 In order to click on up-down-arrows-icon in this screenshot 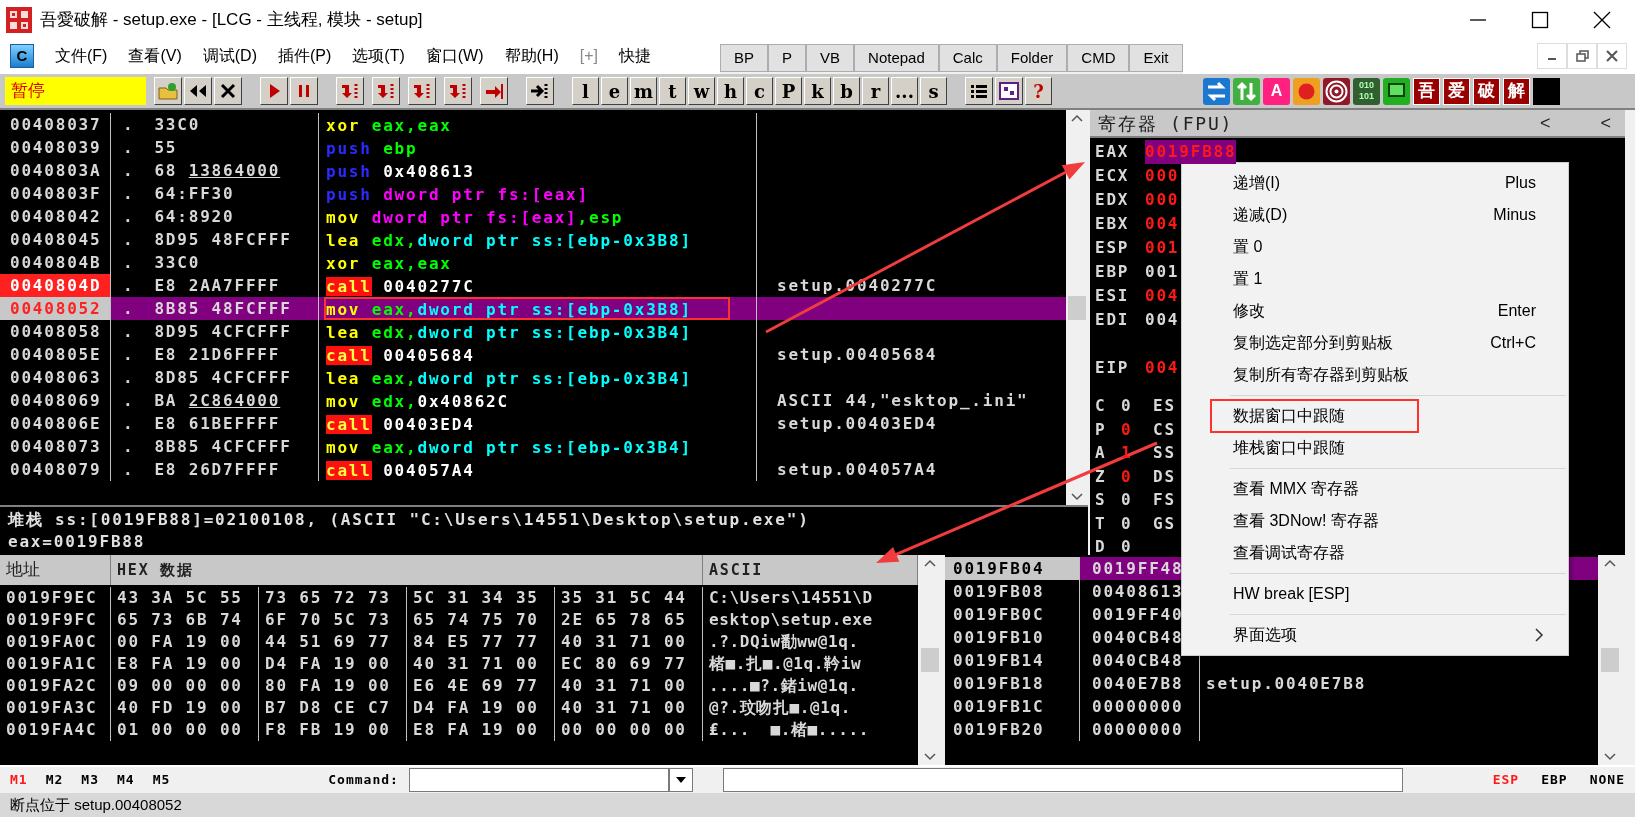, I will do `click(1246, 91)`.